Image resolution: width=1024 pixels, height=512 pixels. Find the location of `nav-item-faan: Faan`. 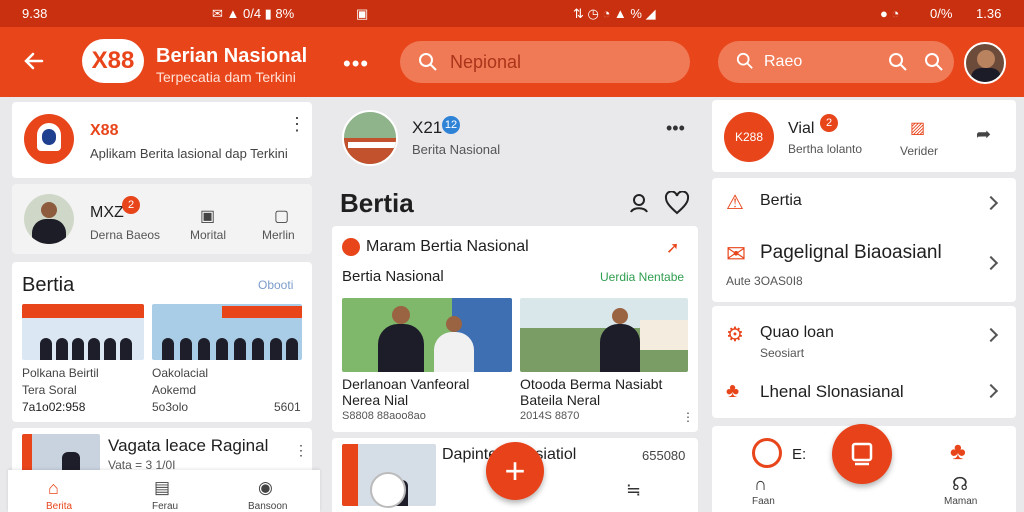

nav-item-faan: Faan is located at coordinates (763, 501).